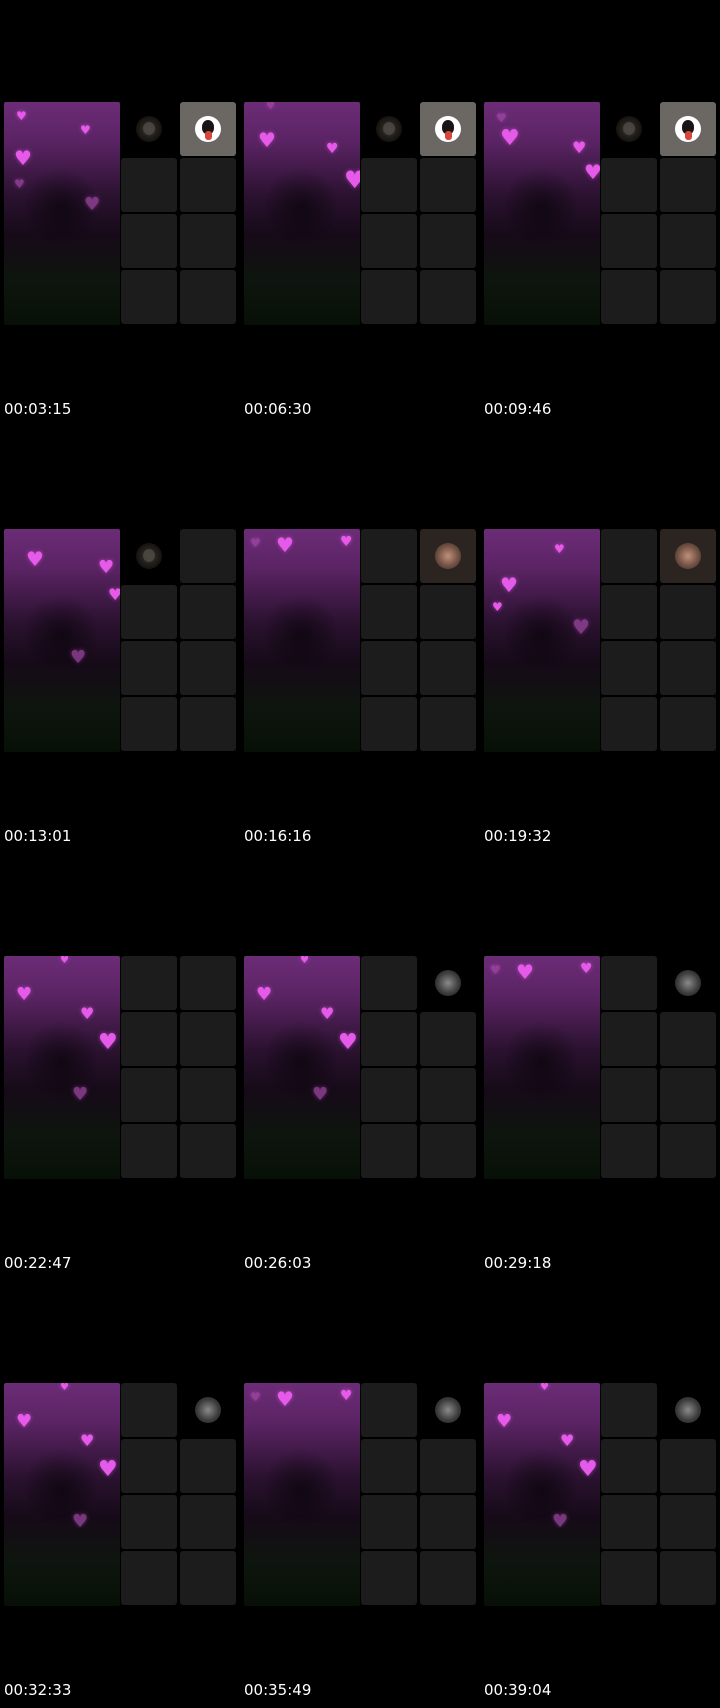 The image size is (720, 1708). I want to click on video-frame: ♥ ♥ ♥ ♥ 00:13:01, so click(120, 640).